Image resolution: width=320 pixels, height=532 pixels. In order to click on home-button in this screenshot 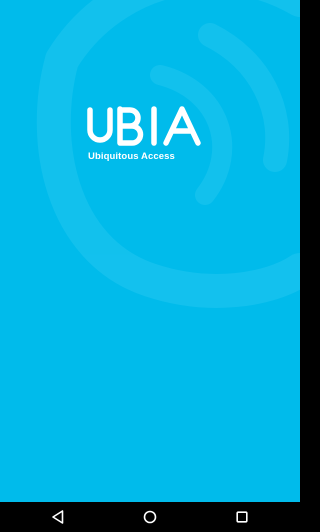, I will do `click(150, 517)`.